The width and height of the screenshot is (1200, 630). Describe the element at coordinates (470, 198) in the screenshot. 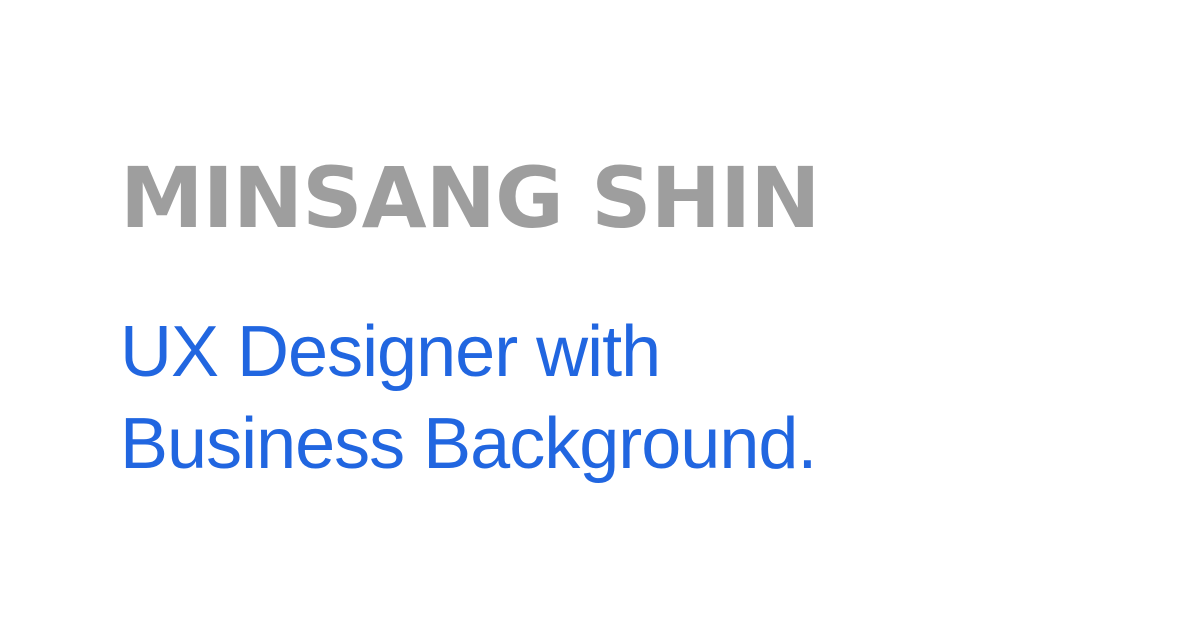

I see `profile-name: MINSANG SHIN` at that location.